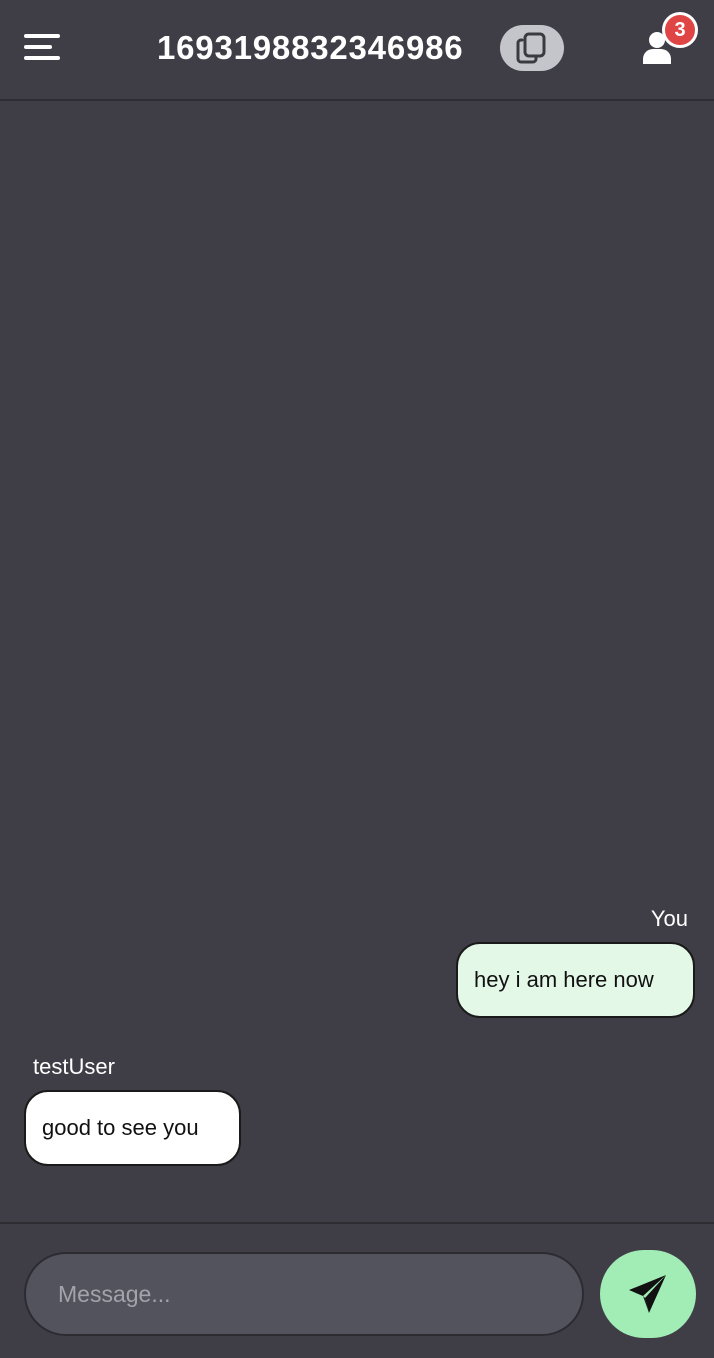  Describe the element at coordinates (575, 980) in the screenshot. I see `message-bubble-own: hey i am here now` at that location.